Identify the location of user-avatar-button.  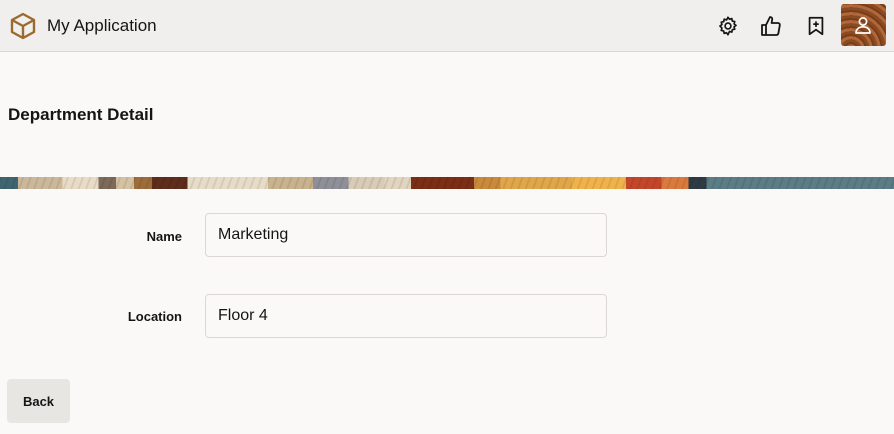
(863, 25).